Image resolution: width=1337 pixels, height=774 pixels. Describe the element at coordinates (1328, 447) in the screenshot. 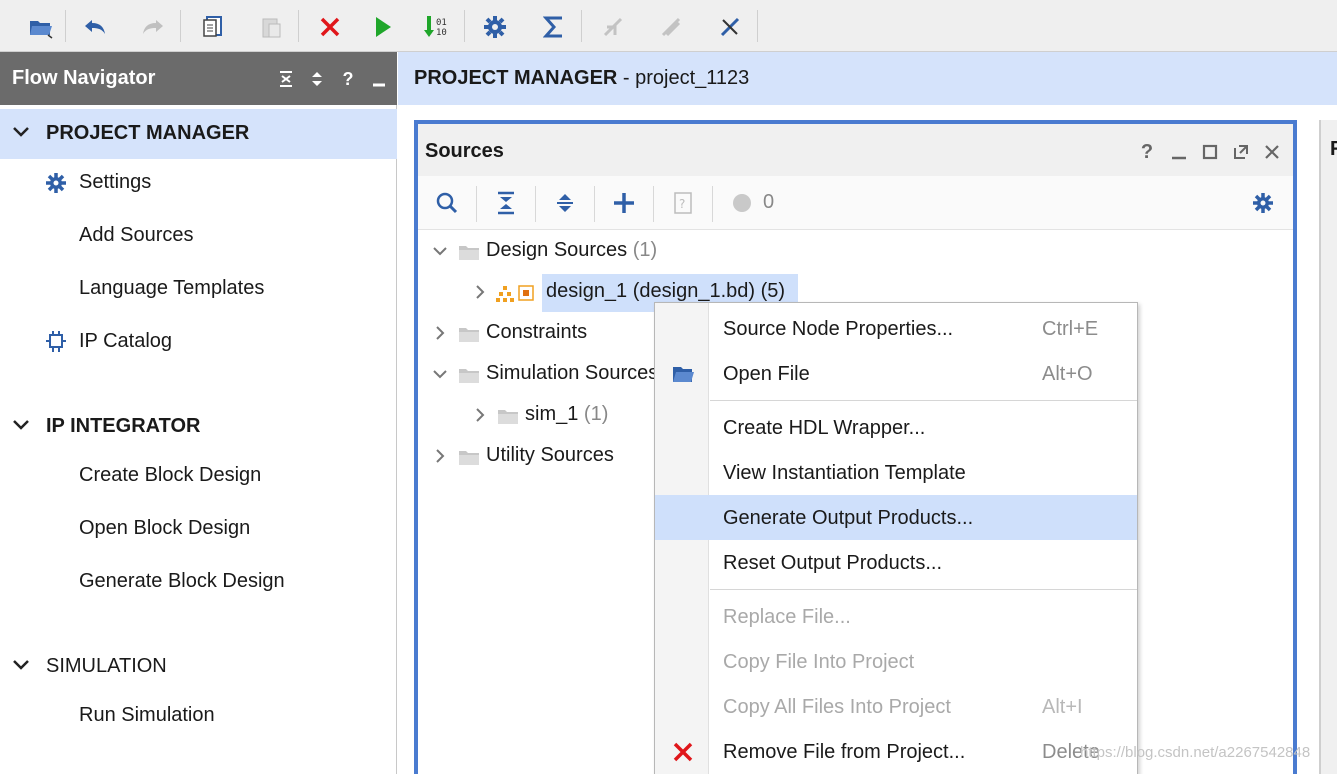

I see `right-panel-stub: F` at that location.